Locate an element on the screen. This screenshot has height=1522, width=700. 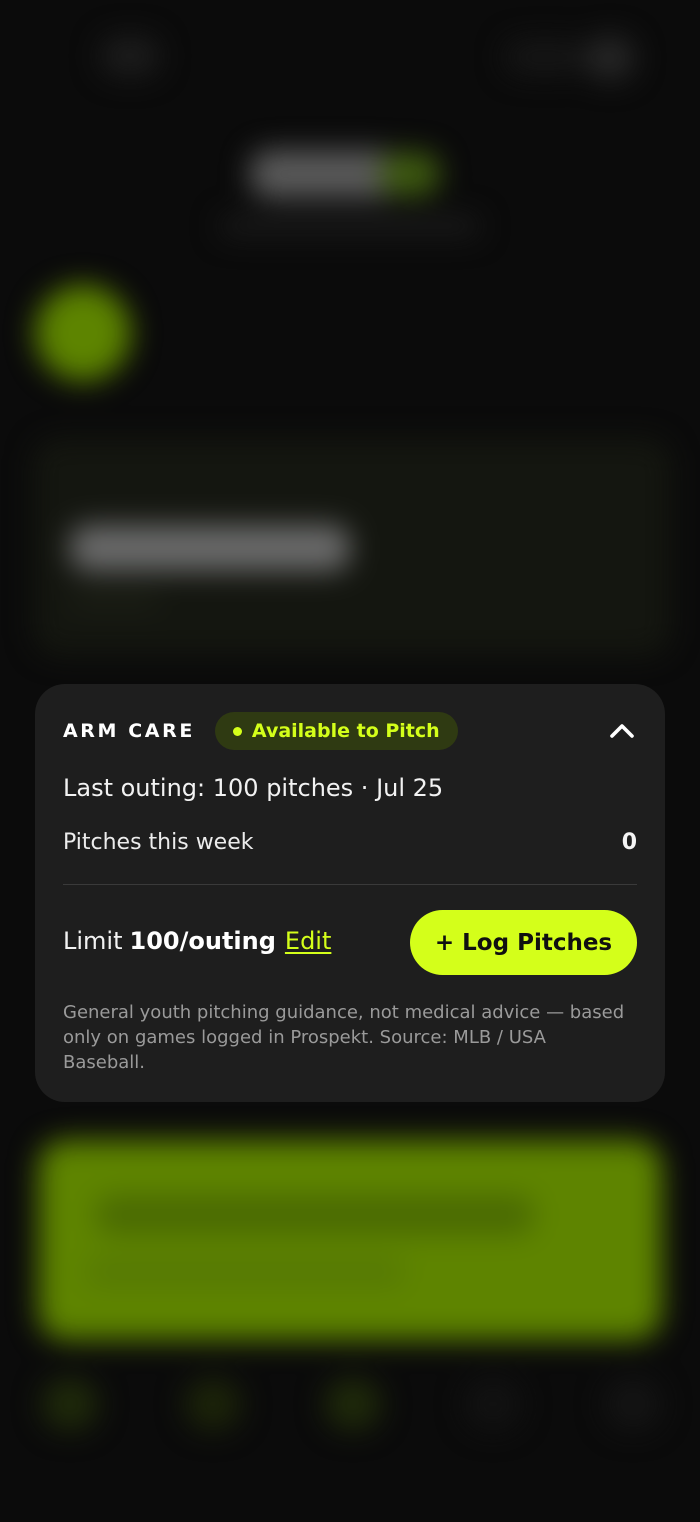
pitches-this-week-label: Pitches this week is located at coordinates (158, 842).